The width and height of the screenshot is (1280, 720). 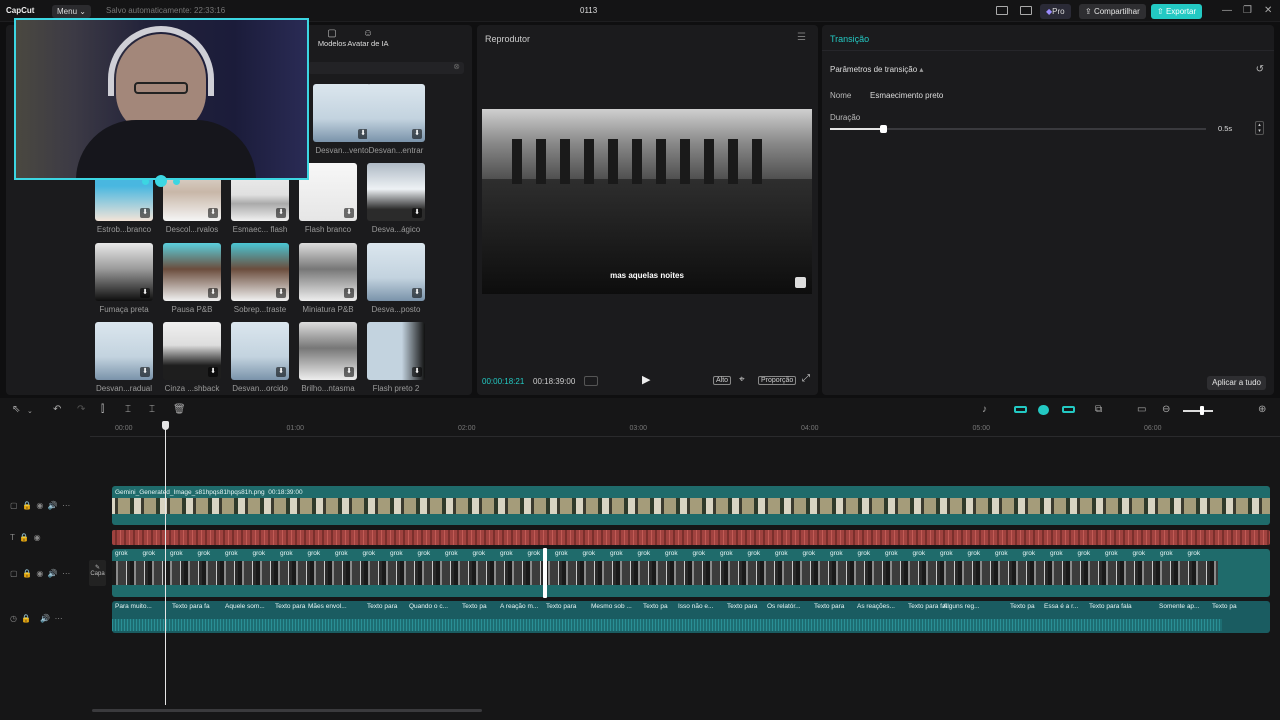 I want to click on tab-templates: ▢ Modelos, so click(x=332, y=38).